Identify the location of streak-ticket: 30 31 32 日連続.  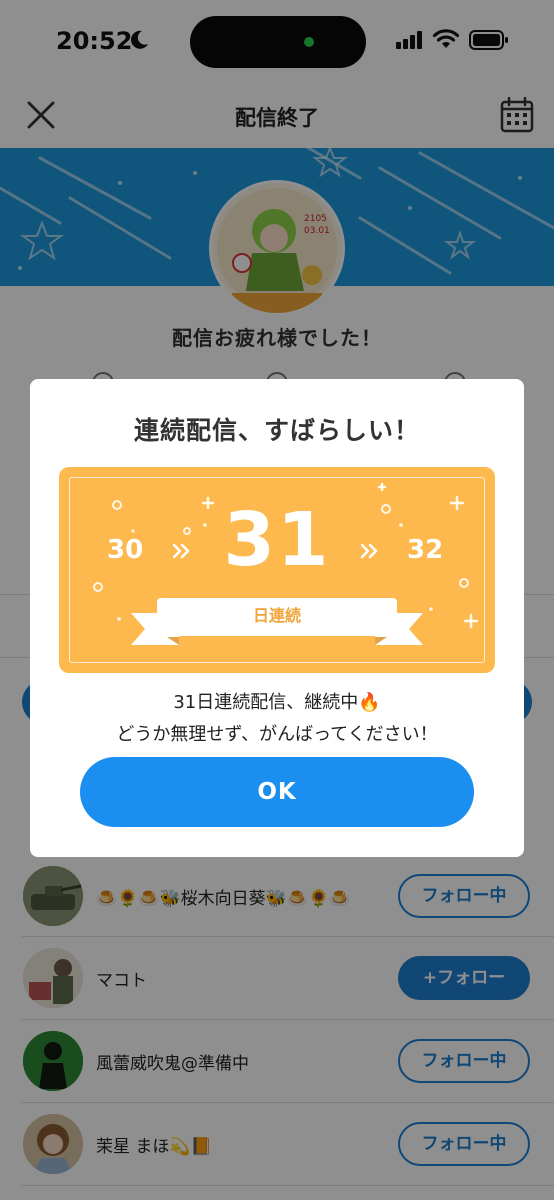
(277, 570).